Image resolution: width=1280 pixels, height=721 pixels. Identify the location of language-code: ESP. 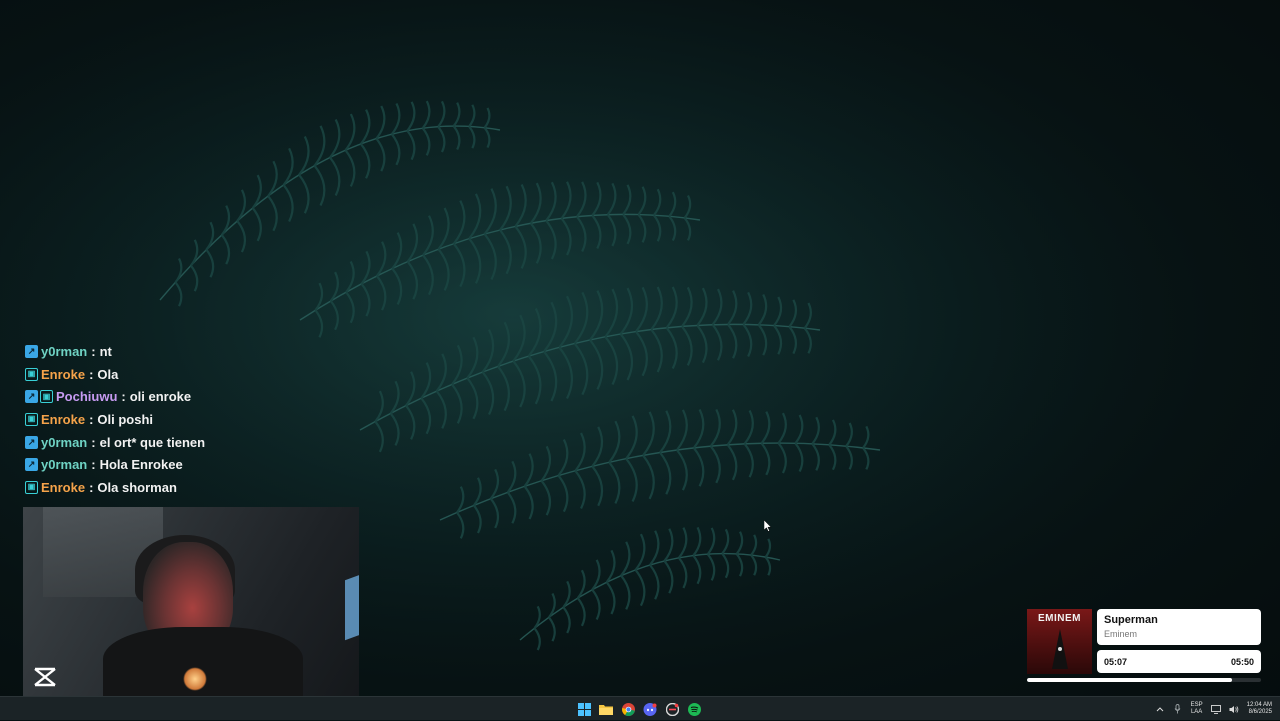
(1196, 705).